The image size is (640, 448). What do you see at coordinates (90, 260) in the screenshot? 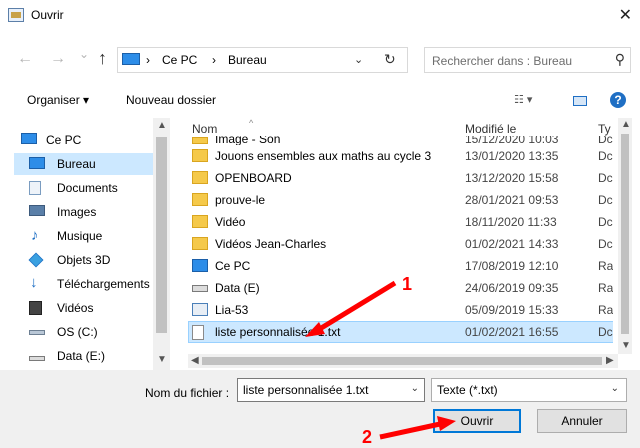
I see `sidebar-item-objets-3d: Objets 3D` at bounding box center [90, 260].